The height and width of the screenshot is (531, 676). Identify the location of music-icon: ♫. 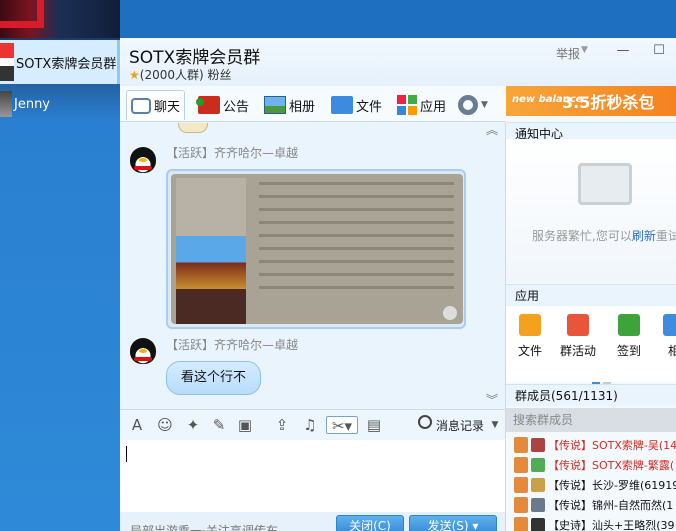
(310, 425).